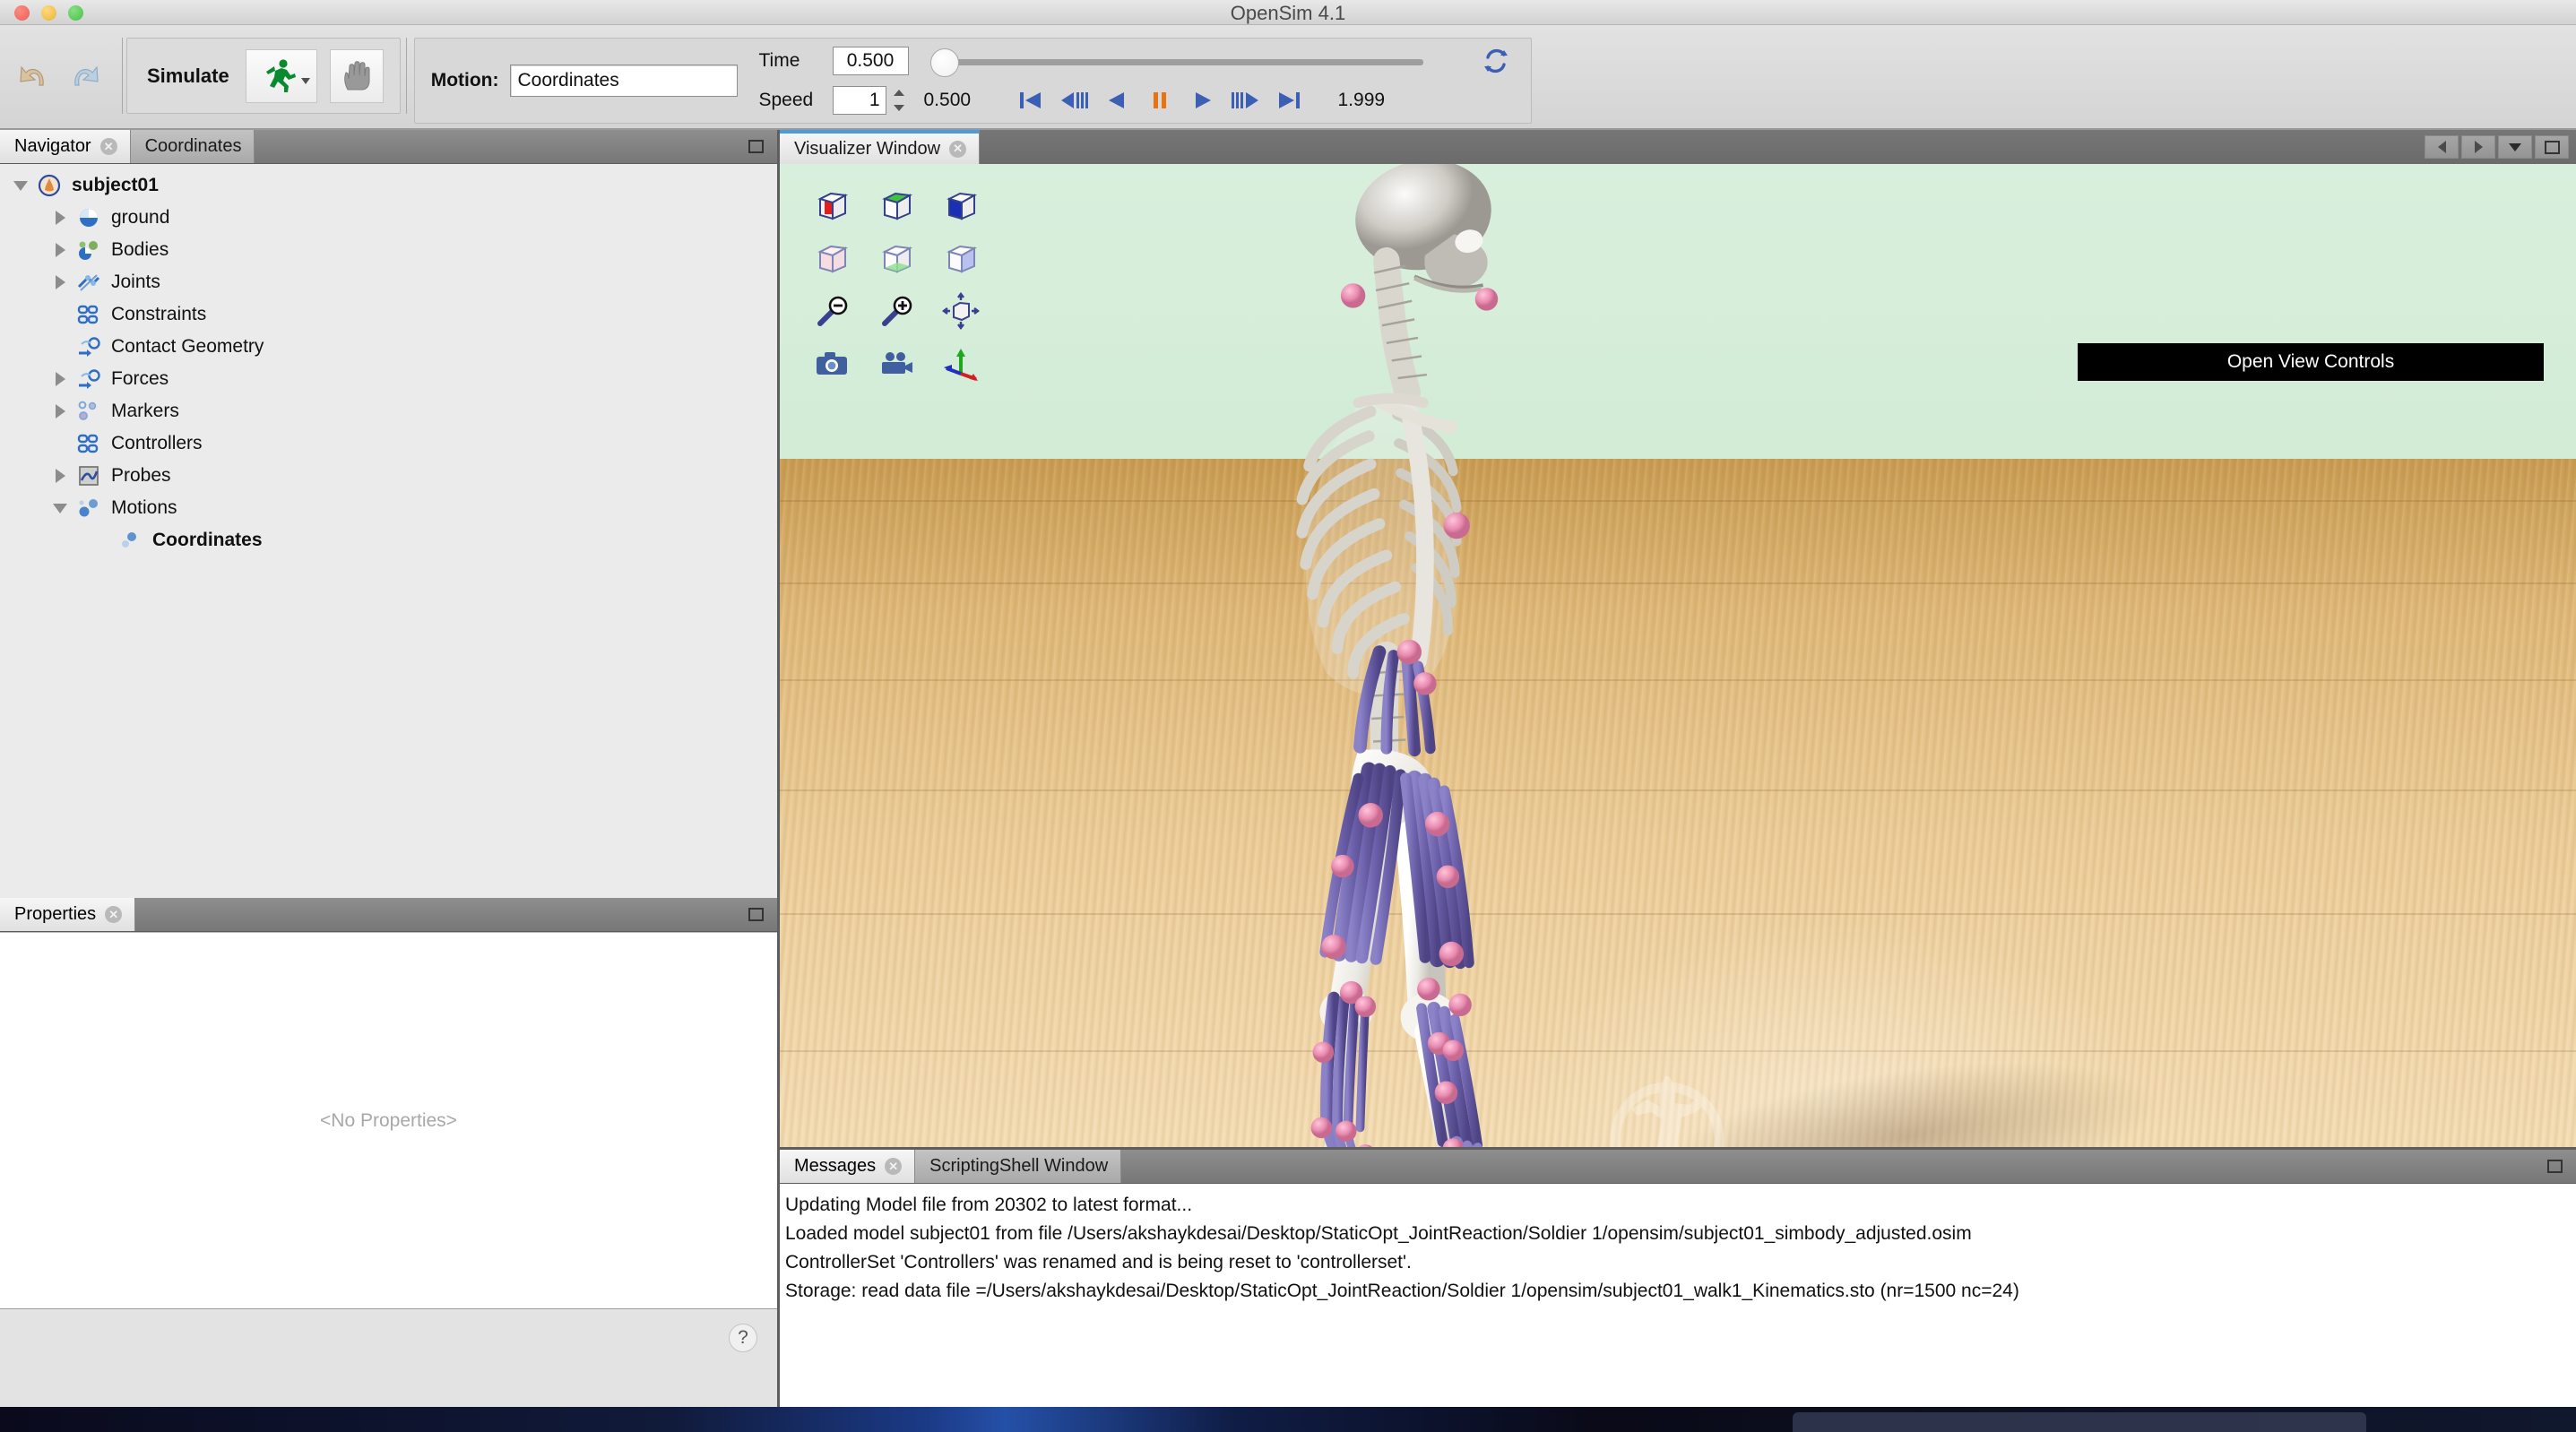 Image resolution: width=2576 pixels, height=1432 pixels. I want to click on tree-node-contact-geometry: Contact Geometry, so click(388, 347).